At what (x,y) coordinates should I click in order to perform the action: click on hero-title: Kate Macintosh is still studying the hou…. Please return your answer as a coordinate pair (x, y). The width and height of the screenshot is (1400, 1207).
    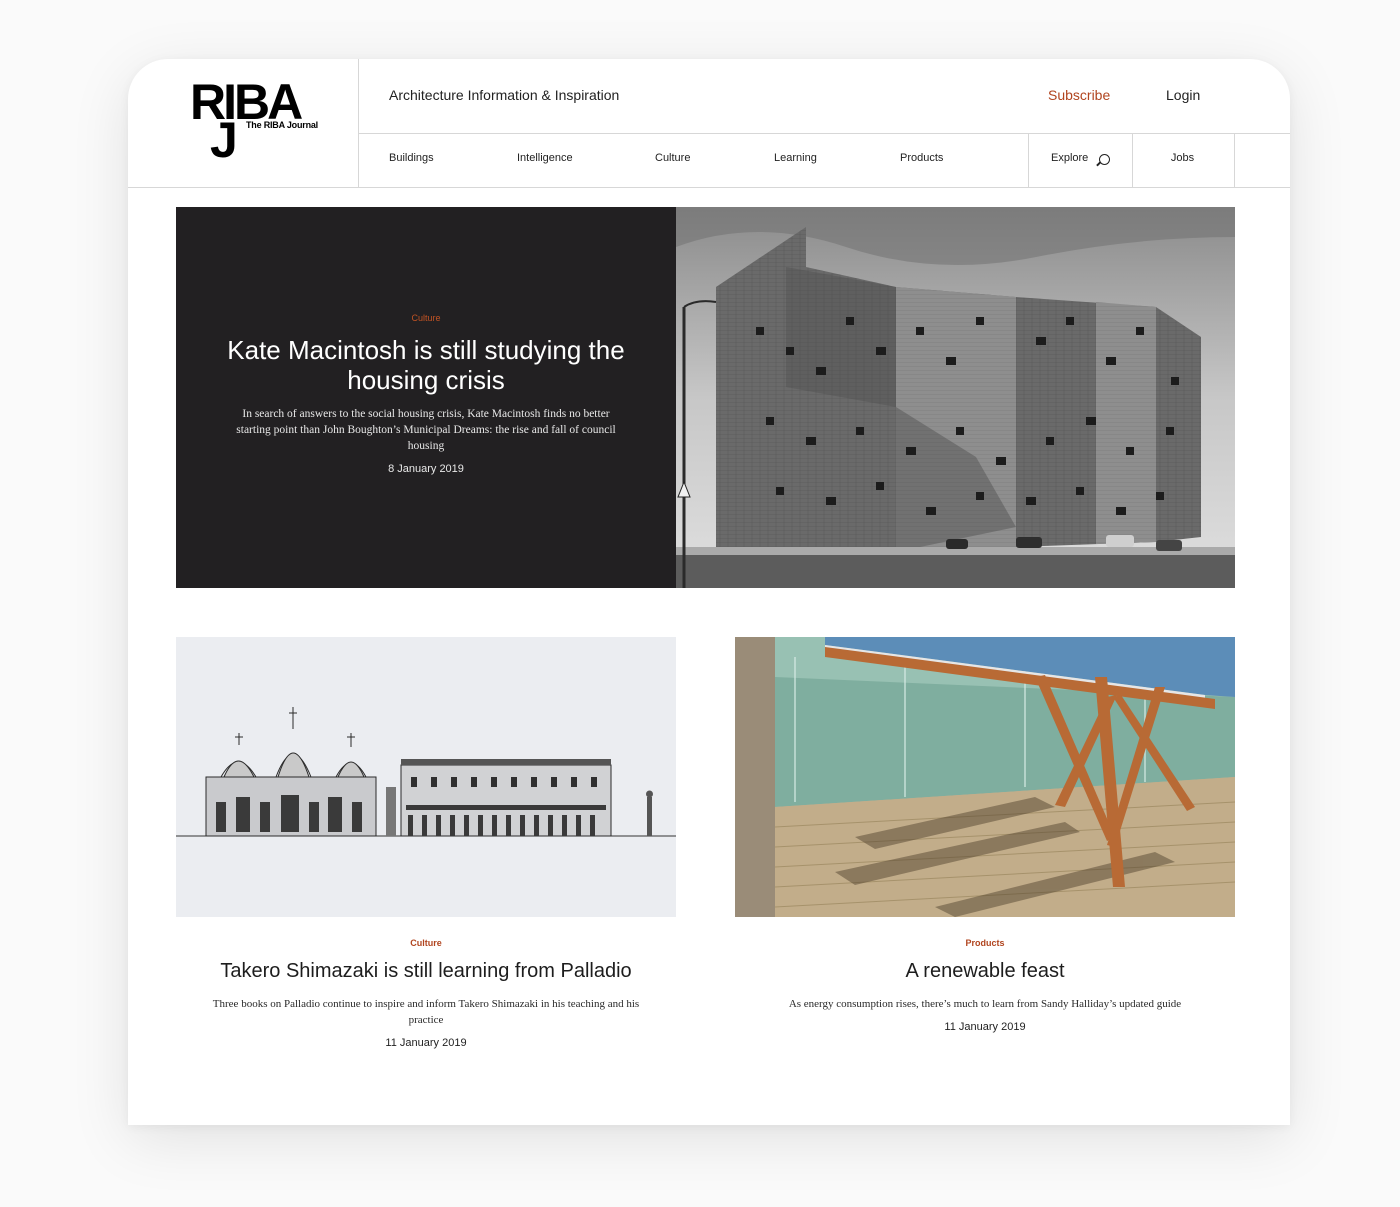
    Looking at the image, I should click on (426, 365).